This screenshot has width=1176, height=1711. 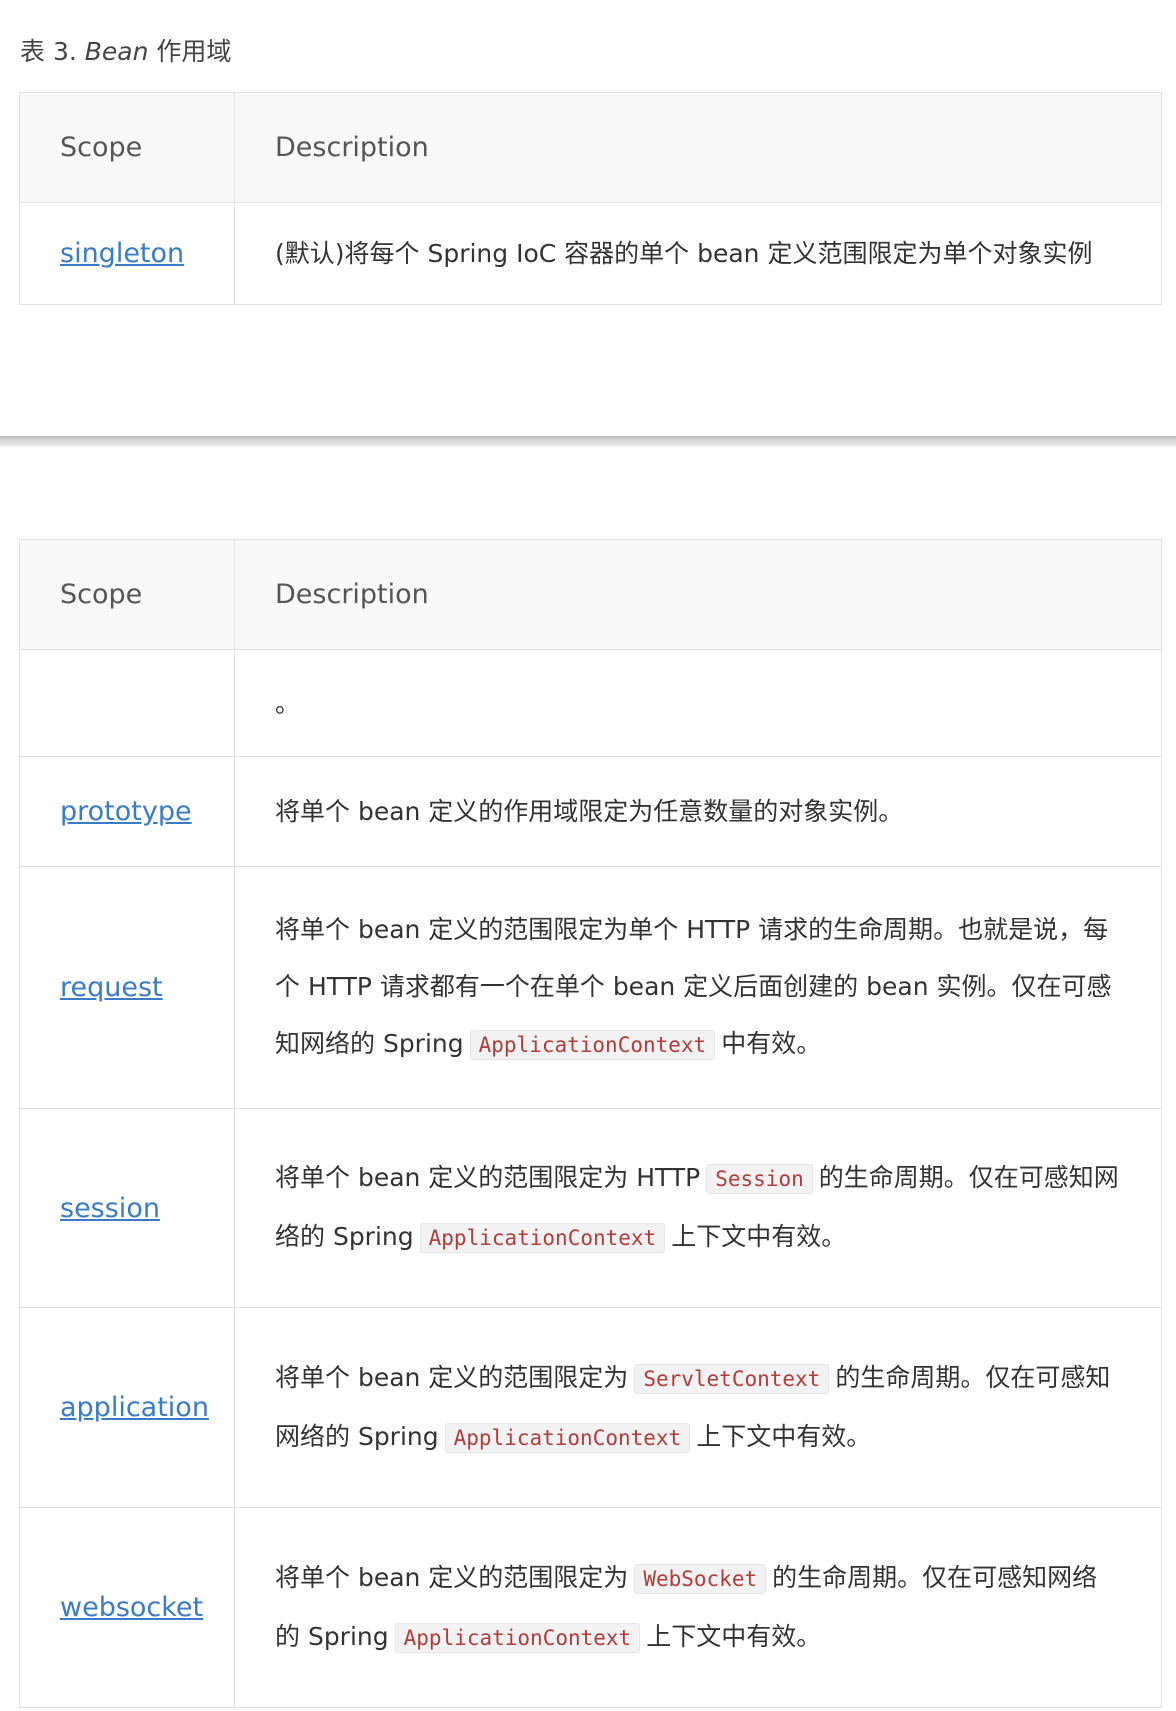 What do you see at coordinates (131, 1607) in the screenshot?
I see `scope-link-websocket: websocket` at bounding box center [131, 1607].